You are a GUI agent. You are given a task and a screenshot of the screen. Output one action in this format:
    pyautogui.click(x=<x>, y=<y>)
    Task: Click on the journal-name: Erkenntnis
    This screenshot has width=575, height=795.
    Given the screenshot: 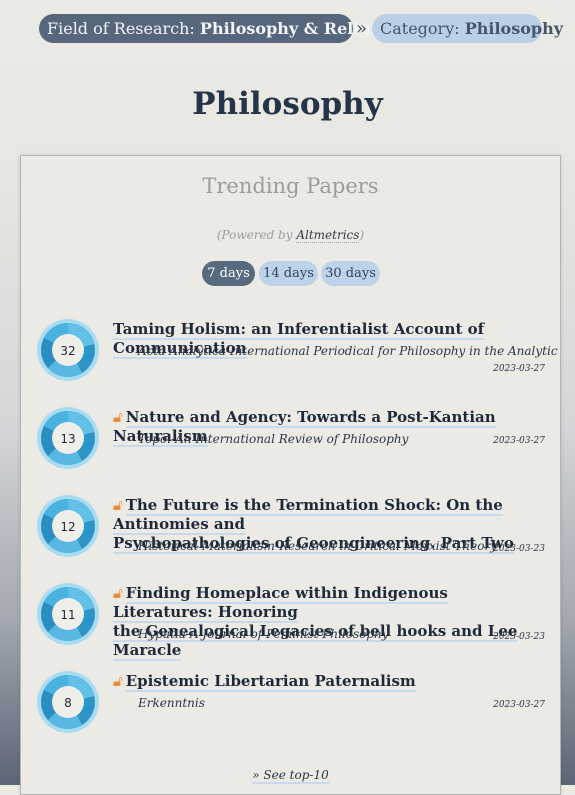 What is the action you would take?
    pyautogui.click(x=171, y=703)
    